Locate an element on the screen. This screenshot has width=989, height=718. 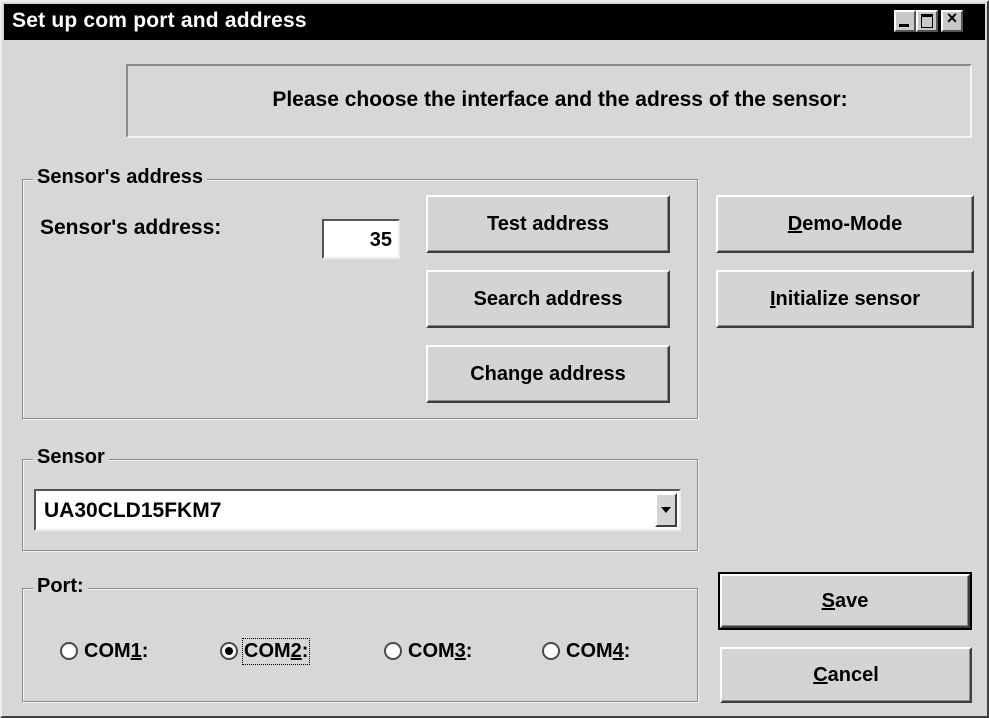
com3-radio: COM3: is located at coordinates (428, 651).